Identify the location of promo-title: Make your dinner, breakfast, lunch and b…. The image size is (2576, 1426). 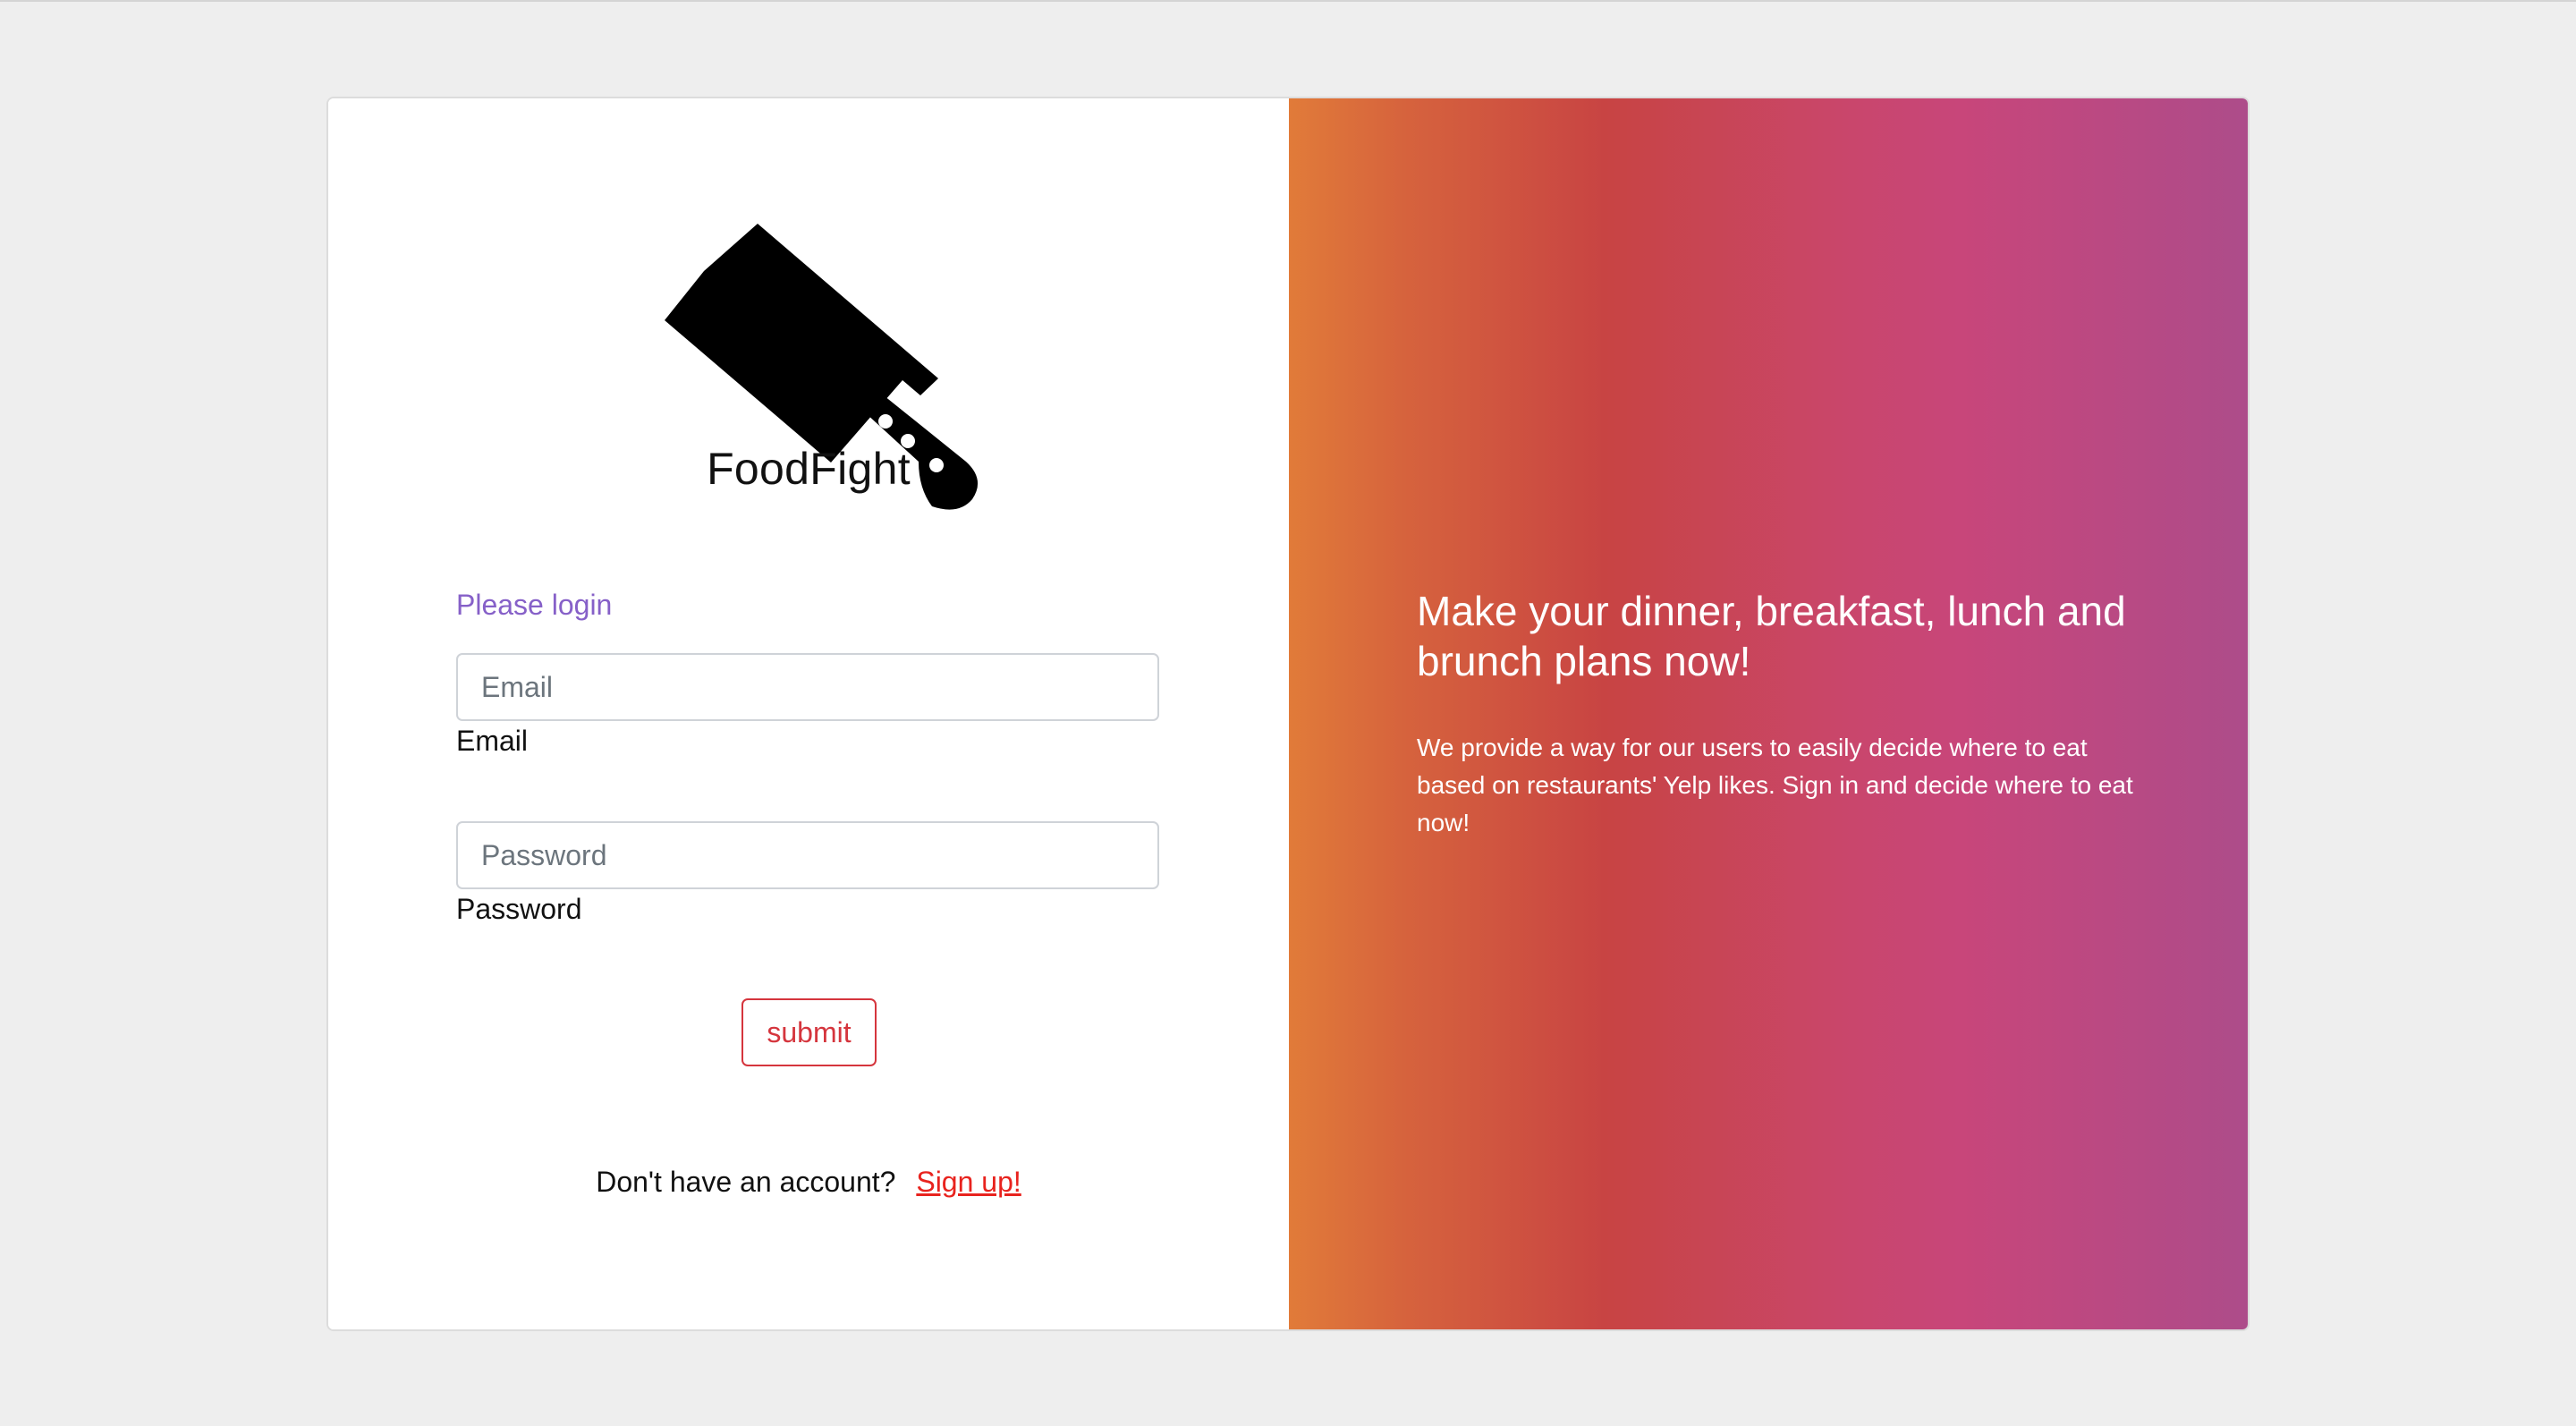
(1771, 636).